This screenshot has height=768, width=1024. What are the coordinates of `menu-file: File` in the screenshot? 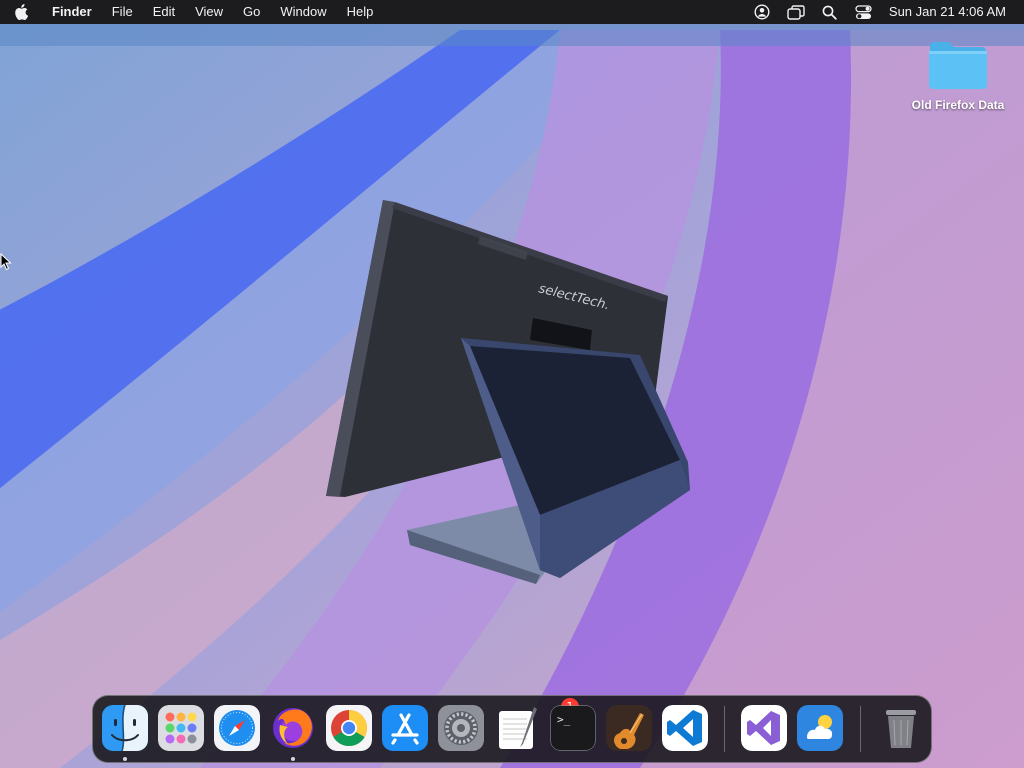 It's located at (122, 12).